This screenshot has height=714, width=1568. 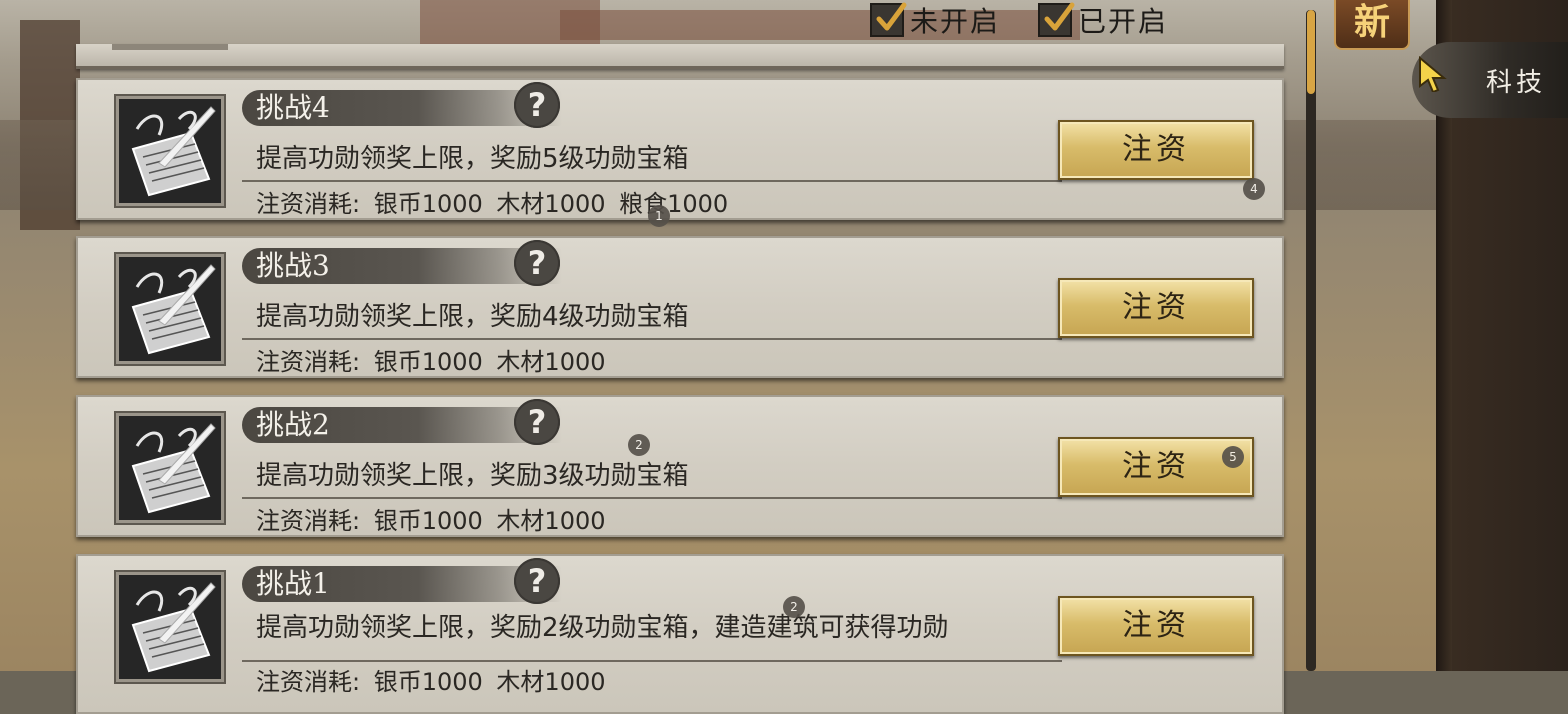 I want to click on card-description: 提高功勋领奖上限，奖励5级功勋宝箱, so click(x=472, y=159).